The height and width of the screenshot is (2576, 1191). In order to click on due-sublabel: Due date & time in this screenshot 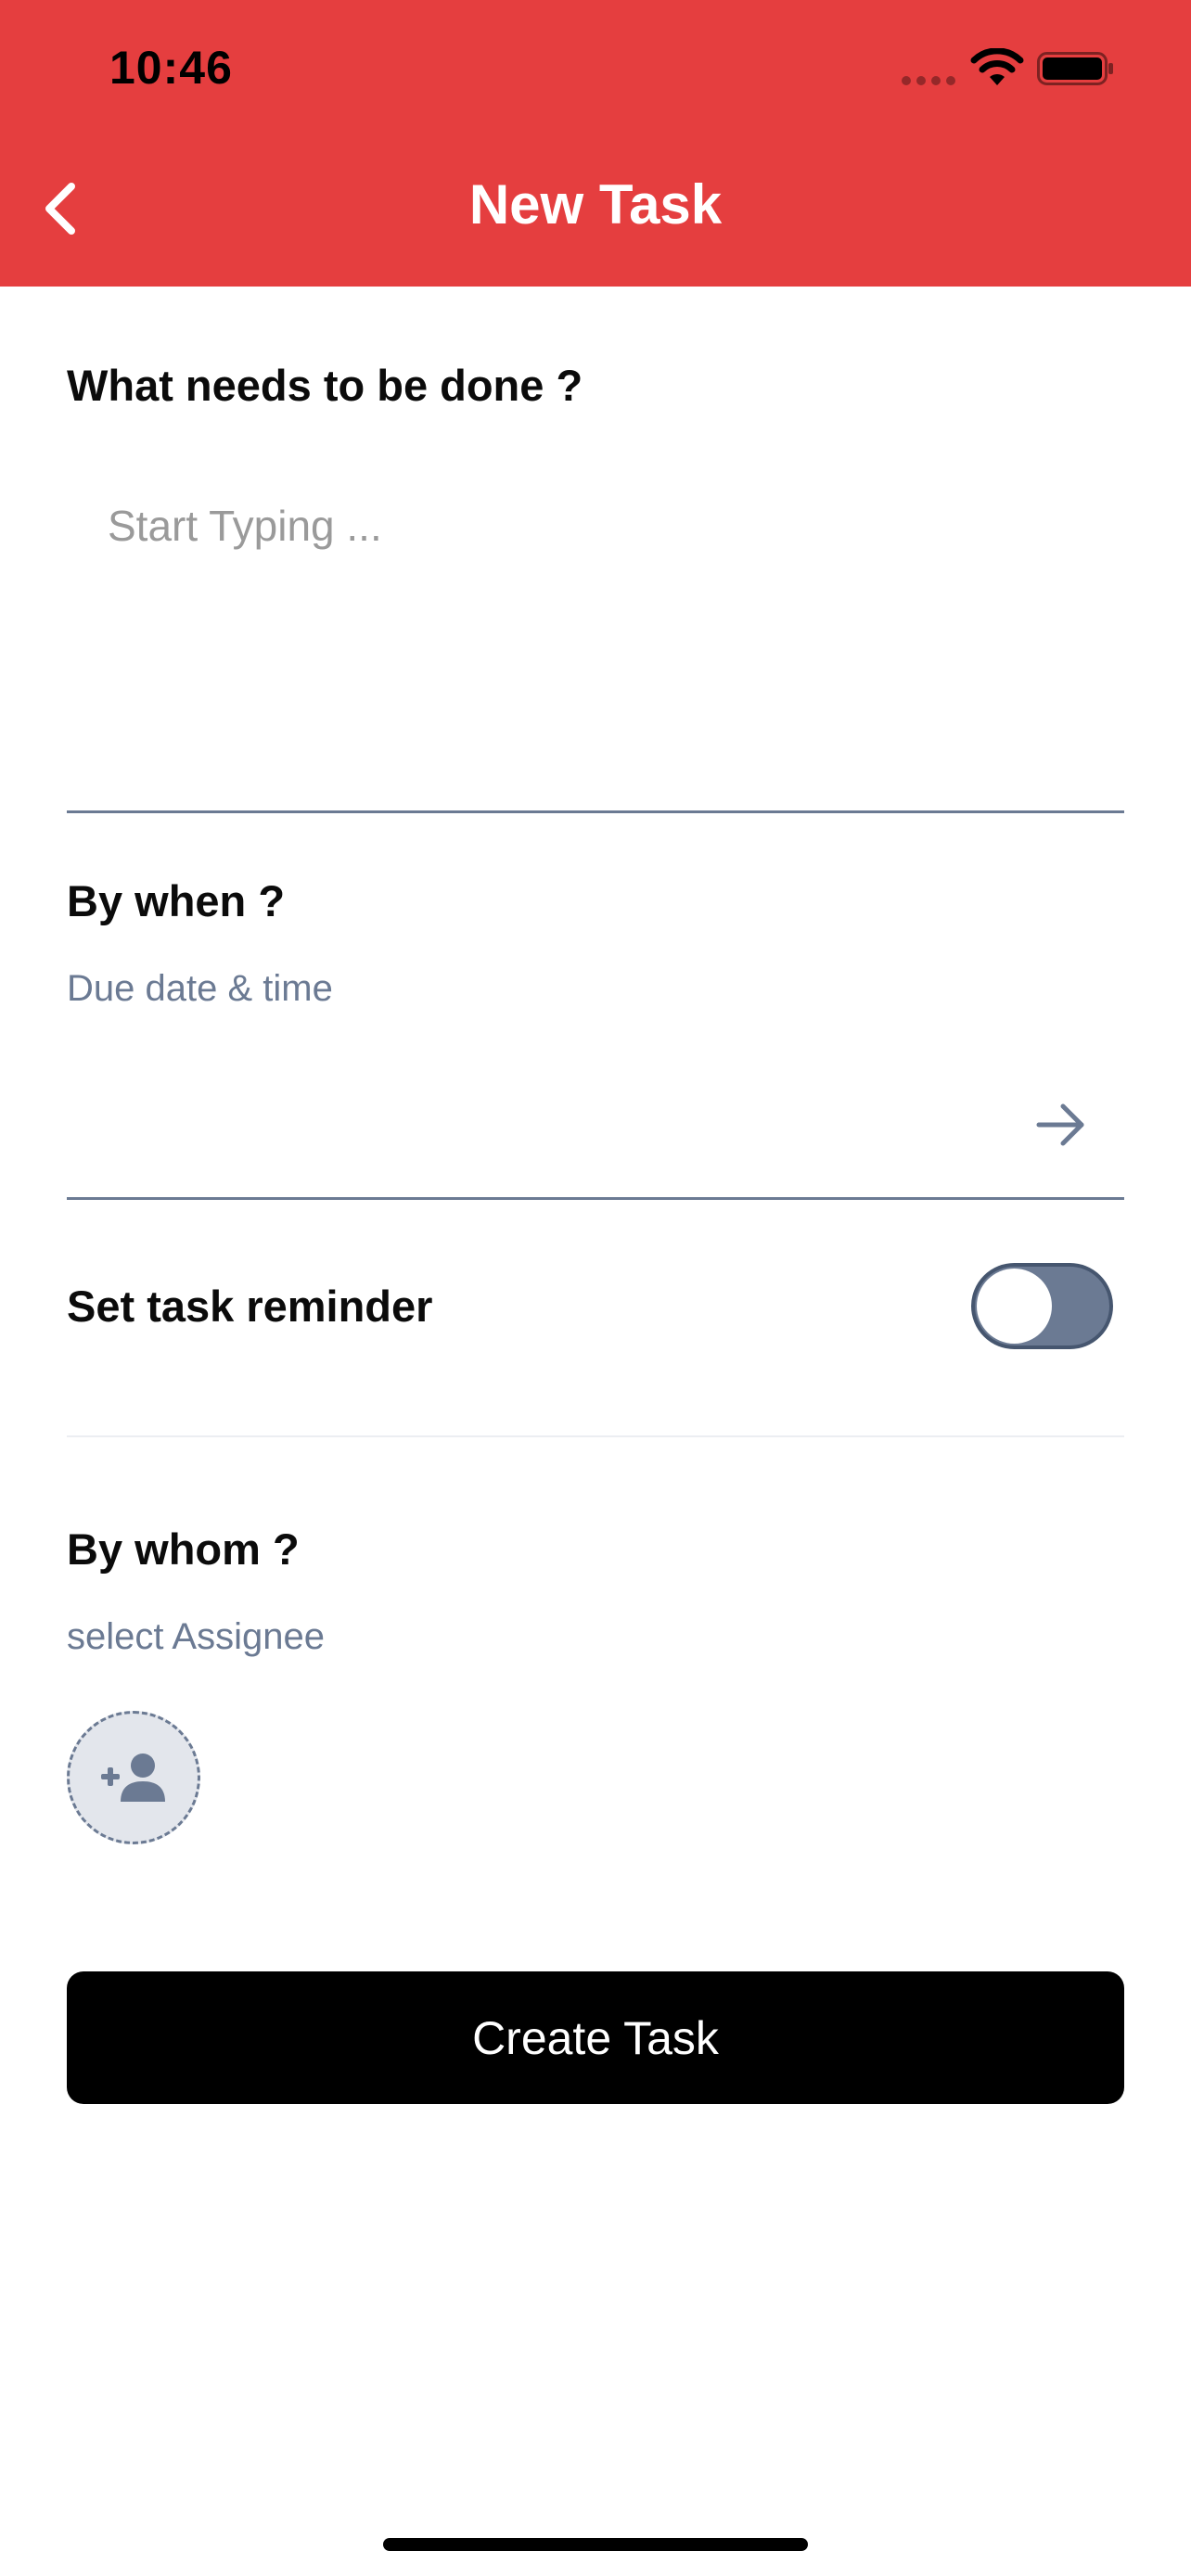, I will do `click(200, 989)`.